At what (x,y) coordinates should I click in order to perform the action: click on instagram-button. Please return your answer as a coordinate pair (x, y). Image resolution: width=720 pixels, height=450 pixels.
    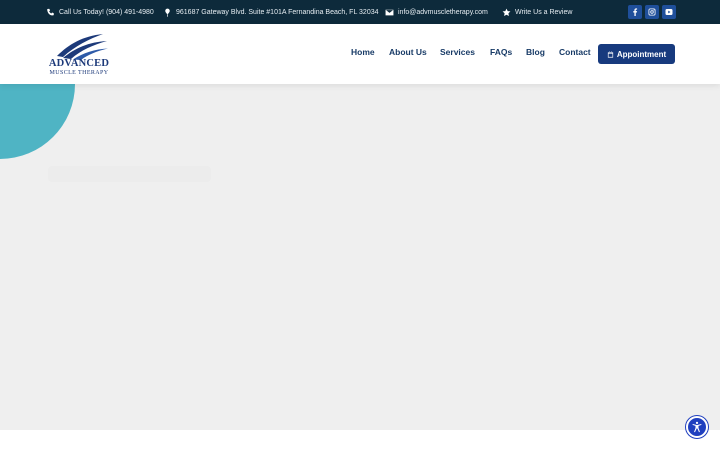
    Looking at the image, I should click on (652, 12).